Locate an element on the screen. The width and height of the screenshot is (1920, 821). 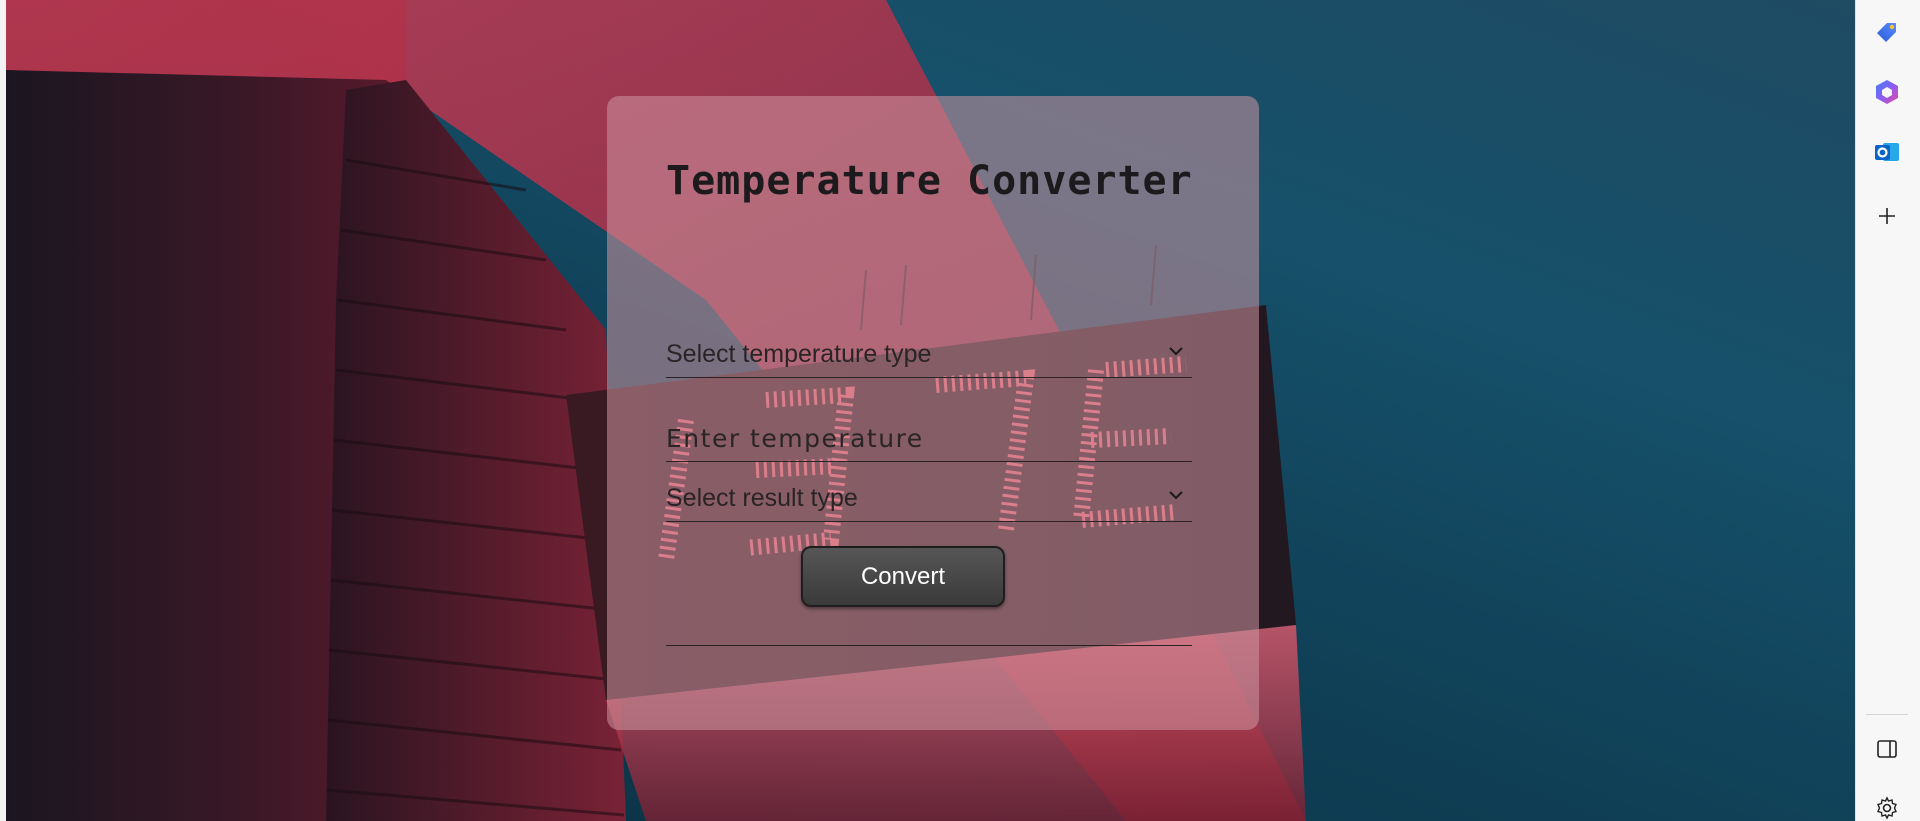
sidebar-tag-button is located at coordinates (1887, 32).